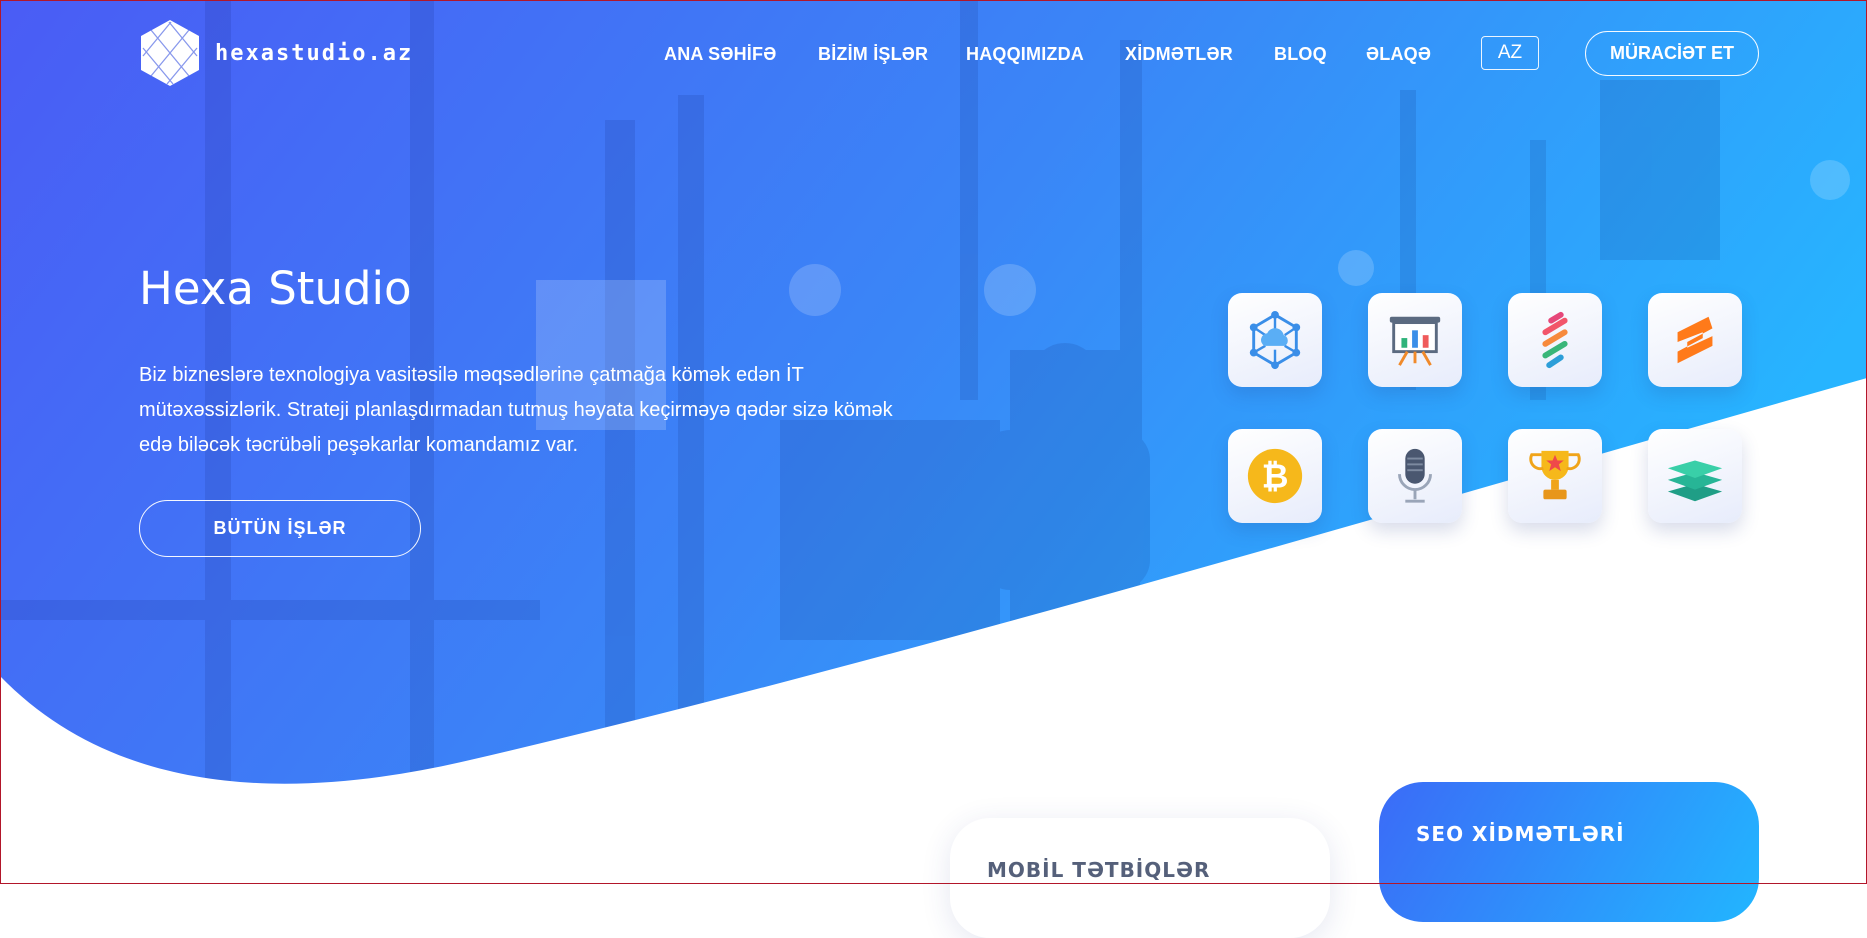  What do you see at coordinates (1300, 54) in the screenshot?
I see `nav-blog: BLOQ` at bounding box center [1300, 54].